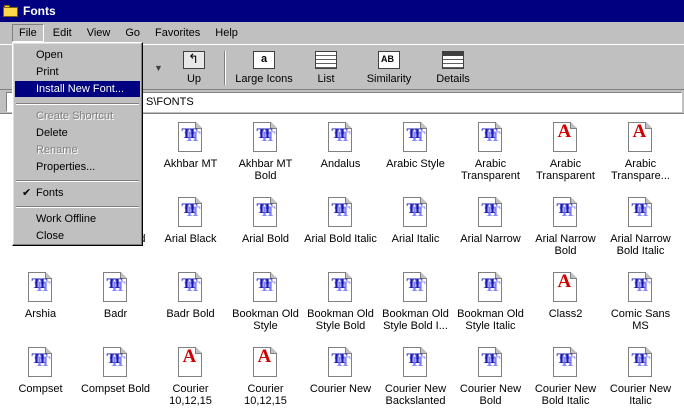 The width and height of the screenshot is (684, 420). What do you see at coordinates (115, 380) in the screenshot?
I see `font-item: TT Compset Bold` at bounding box center [115, 380].